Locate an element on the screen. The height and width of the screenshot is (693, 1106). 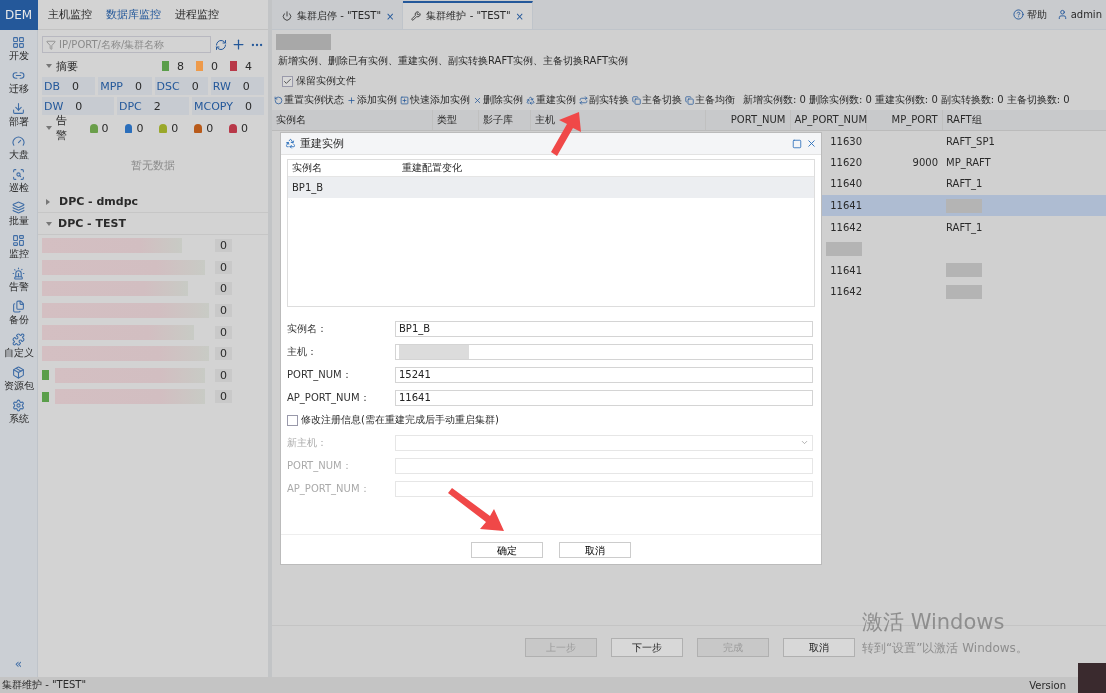
type-count: DB 0 is located at coordinates (69, 86).